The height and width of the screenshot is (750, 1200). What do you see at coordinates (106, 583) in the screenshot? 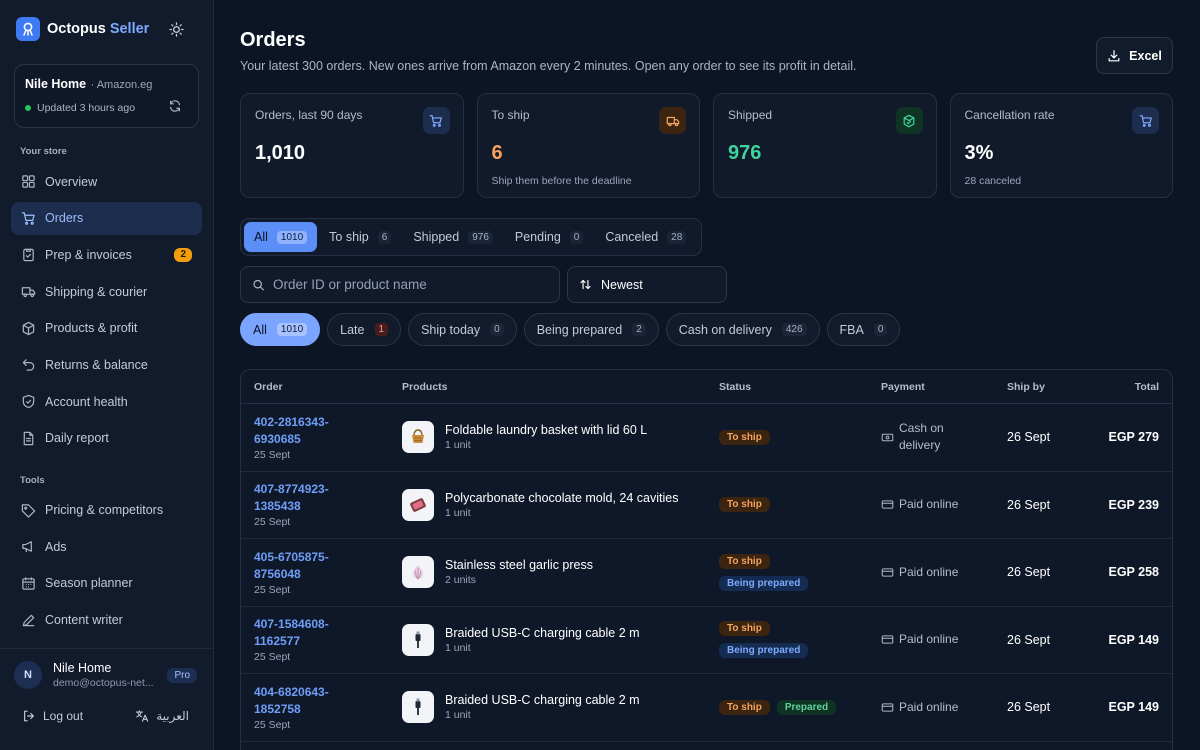
I see `sidebar-item-season-planner: Season planner` at bounding box center [106, 583].